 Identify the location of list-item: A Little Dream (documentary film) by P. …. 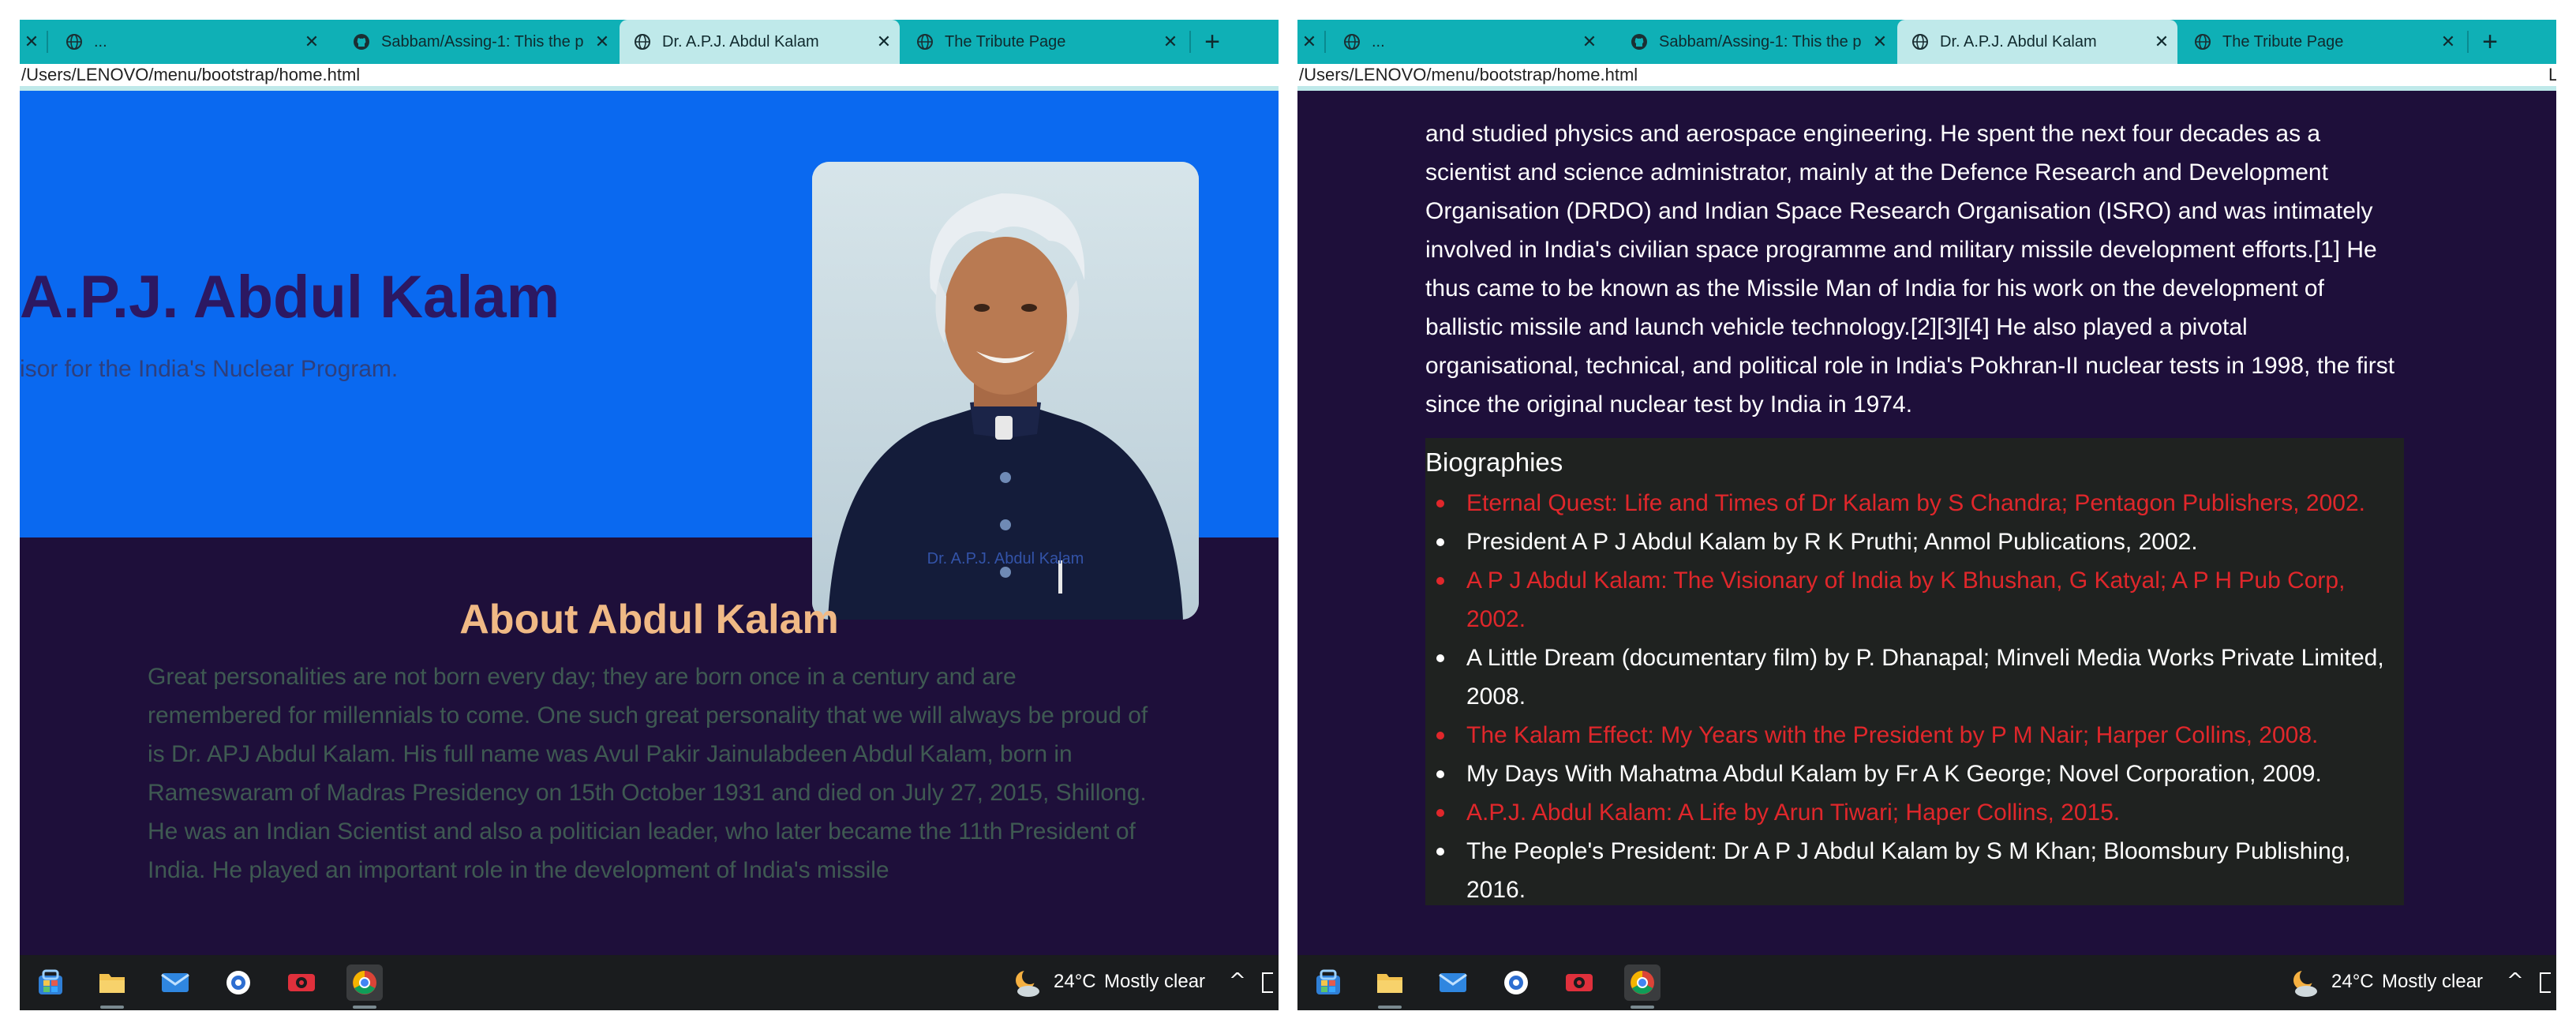
(1914, 678).